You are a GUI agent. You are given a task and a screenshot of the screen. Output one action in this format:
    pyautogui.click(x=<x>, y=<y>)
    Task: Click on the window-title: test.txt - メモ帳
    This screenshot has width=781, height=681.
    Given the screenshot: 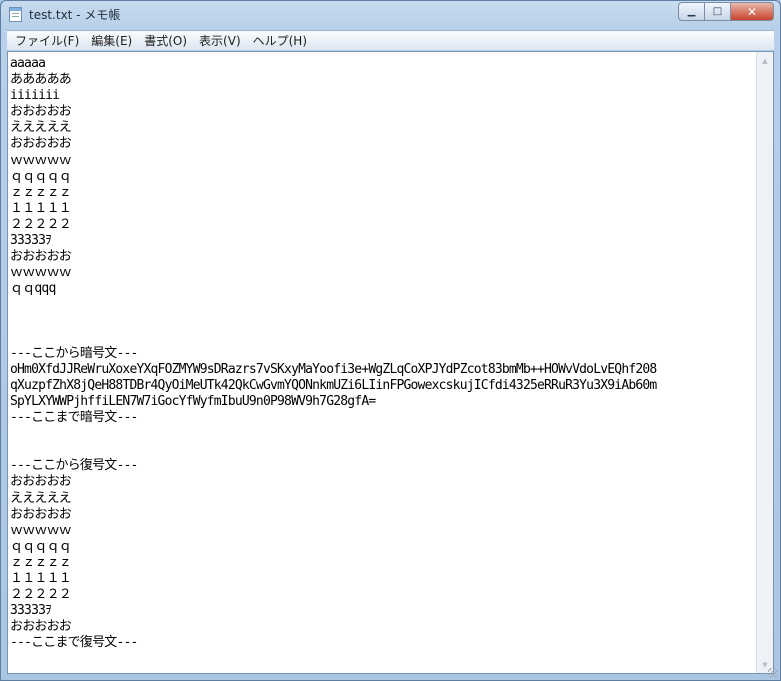 What is the action you would take?
    pyautogui.click(x=75, y=15)
    